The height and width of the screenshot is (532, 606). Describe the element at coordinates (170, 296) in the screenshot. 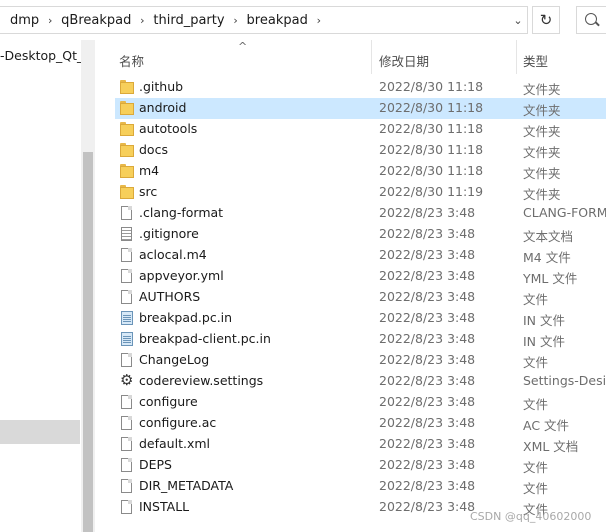

I see `file-name: AUTHORS` at that location.